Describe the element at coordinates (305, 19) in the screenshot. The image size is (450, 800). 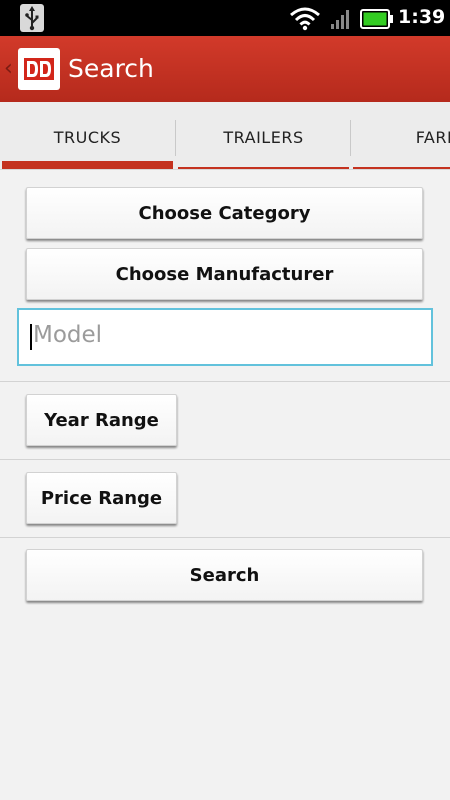
I see `wifi-icon` at that location.